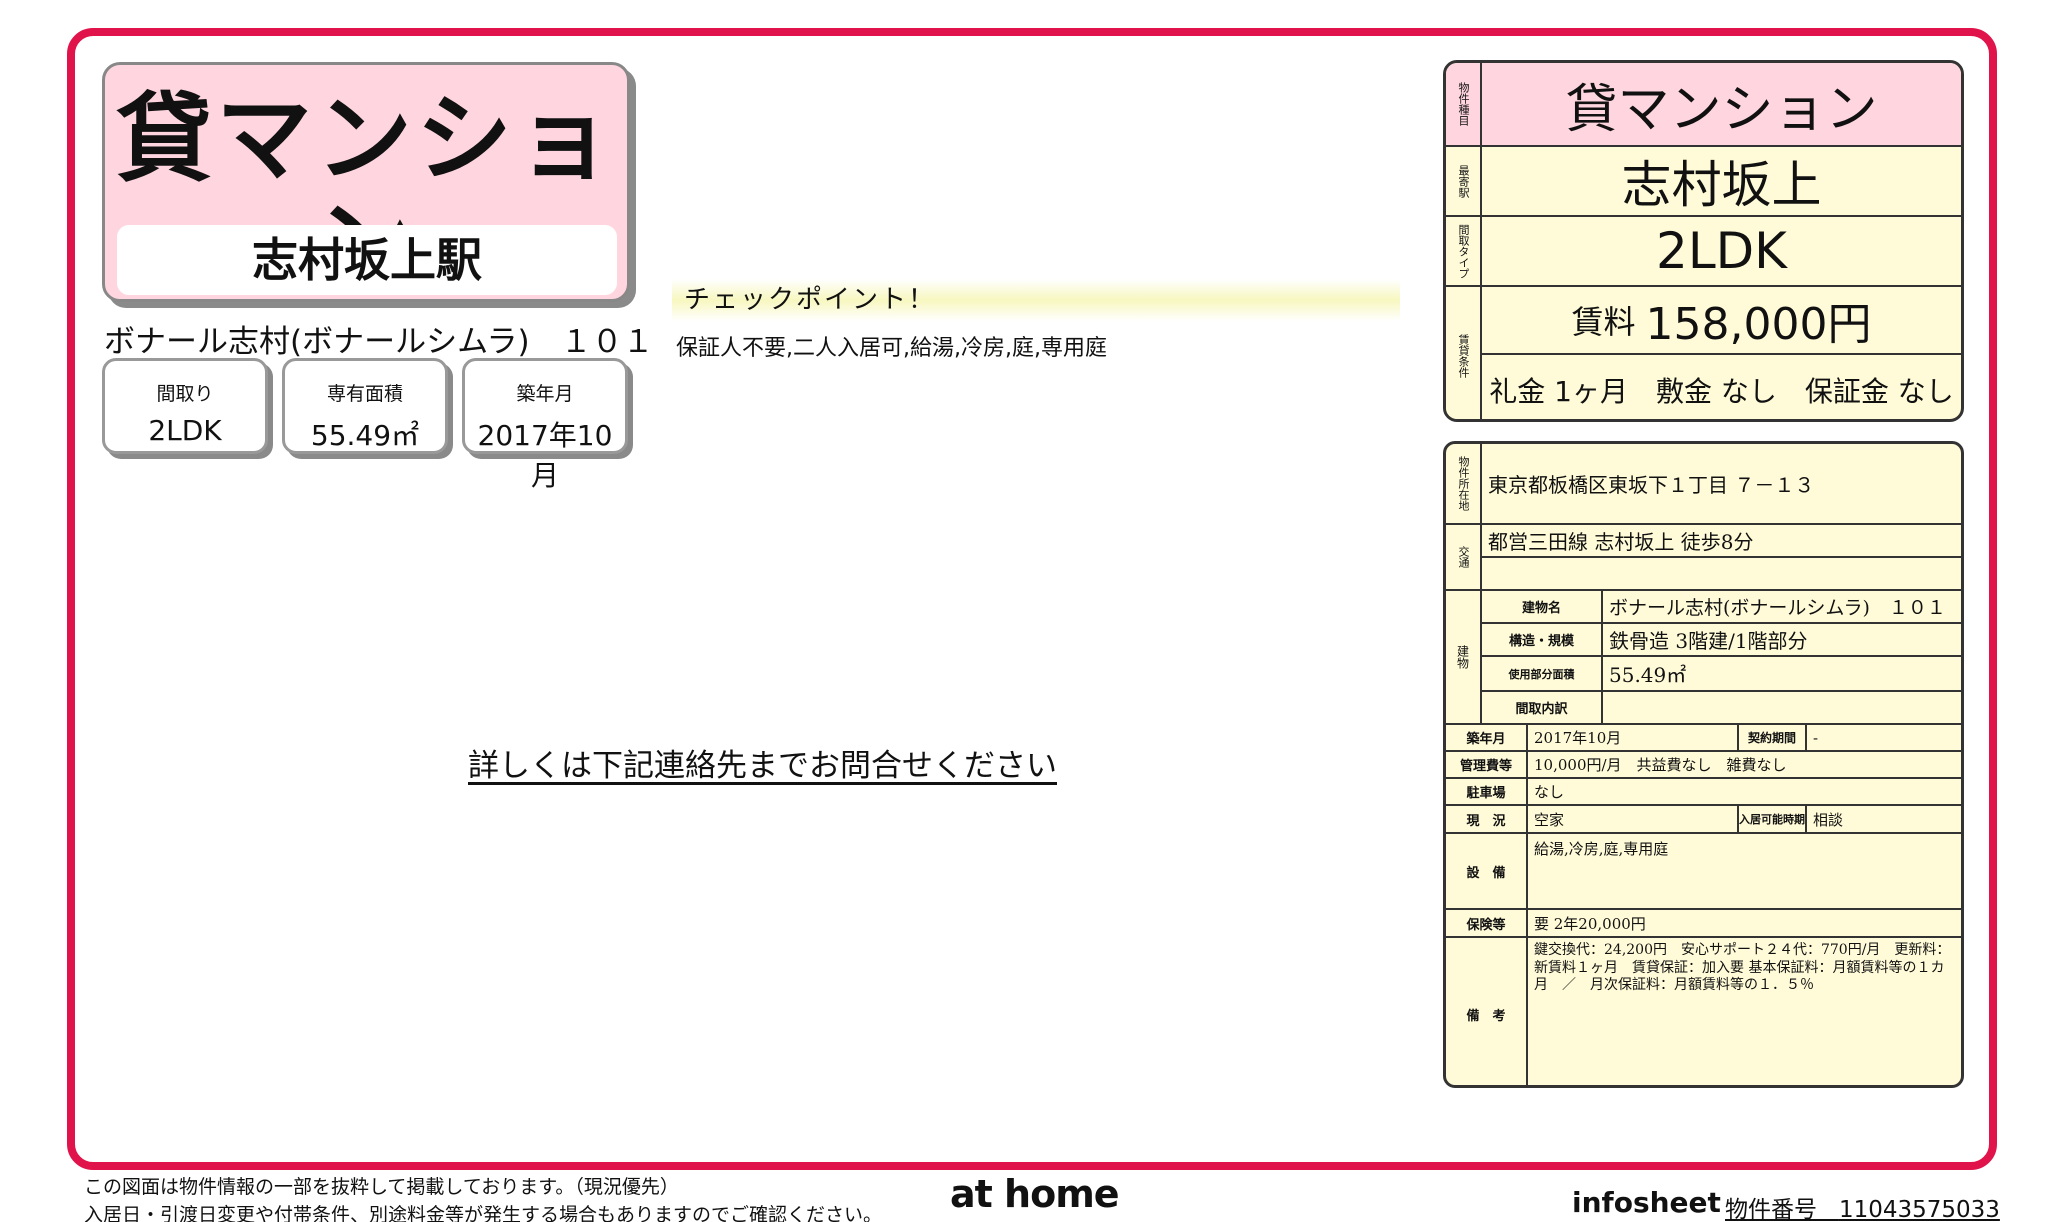  I want to click on area-value: 55.49㎡, so click(1782, 674).